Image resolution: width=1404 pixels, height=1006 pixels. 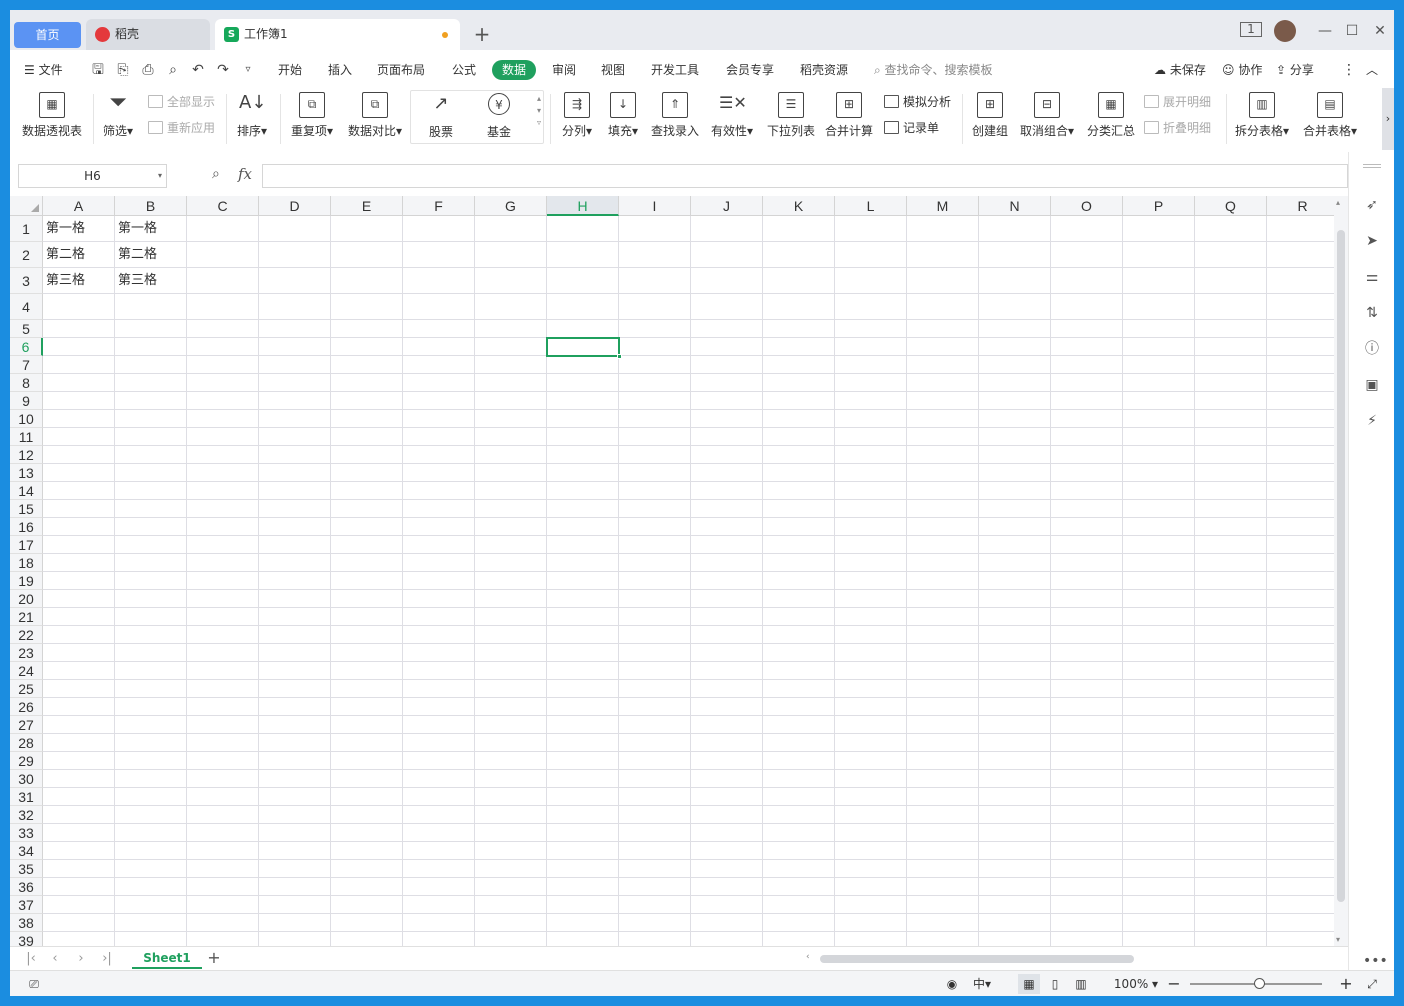 I want to click on cell-H34, so click(x=583, y=851).